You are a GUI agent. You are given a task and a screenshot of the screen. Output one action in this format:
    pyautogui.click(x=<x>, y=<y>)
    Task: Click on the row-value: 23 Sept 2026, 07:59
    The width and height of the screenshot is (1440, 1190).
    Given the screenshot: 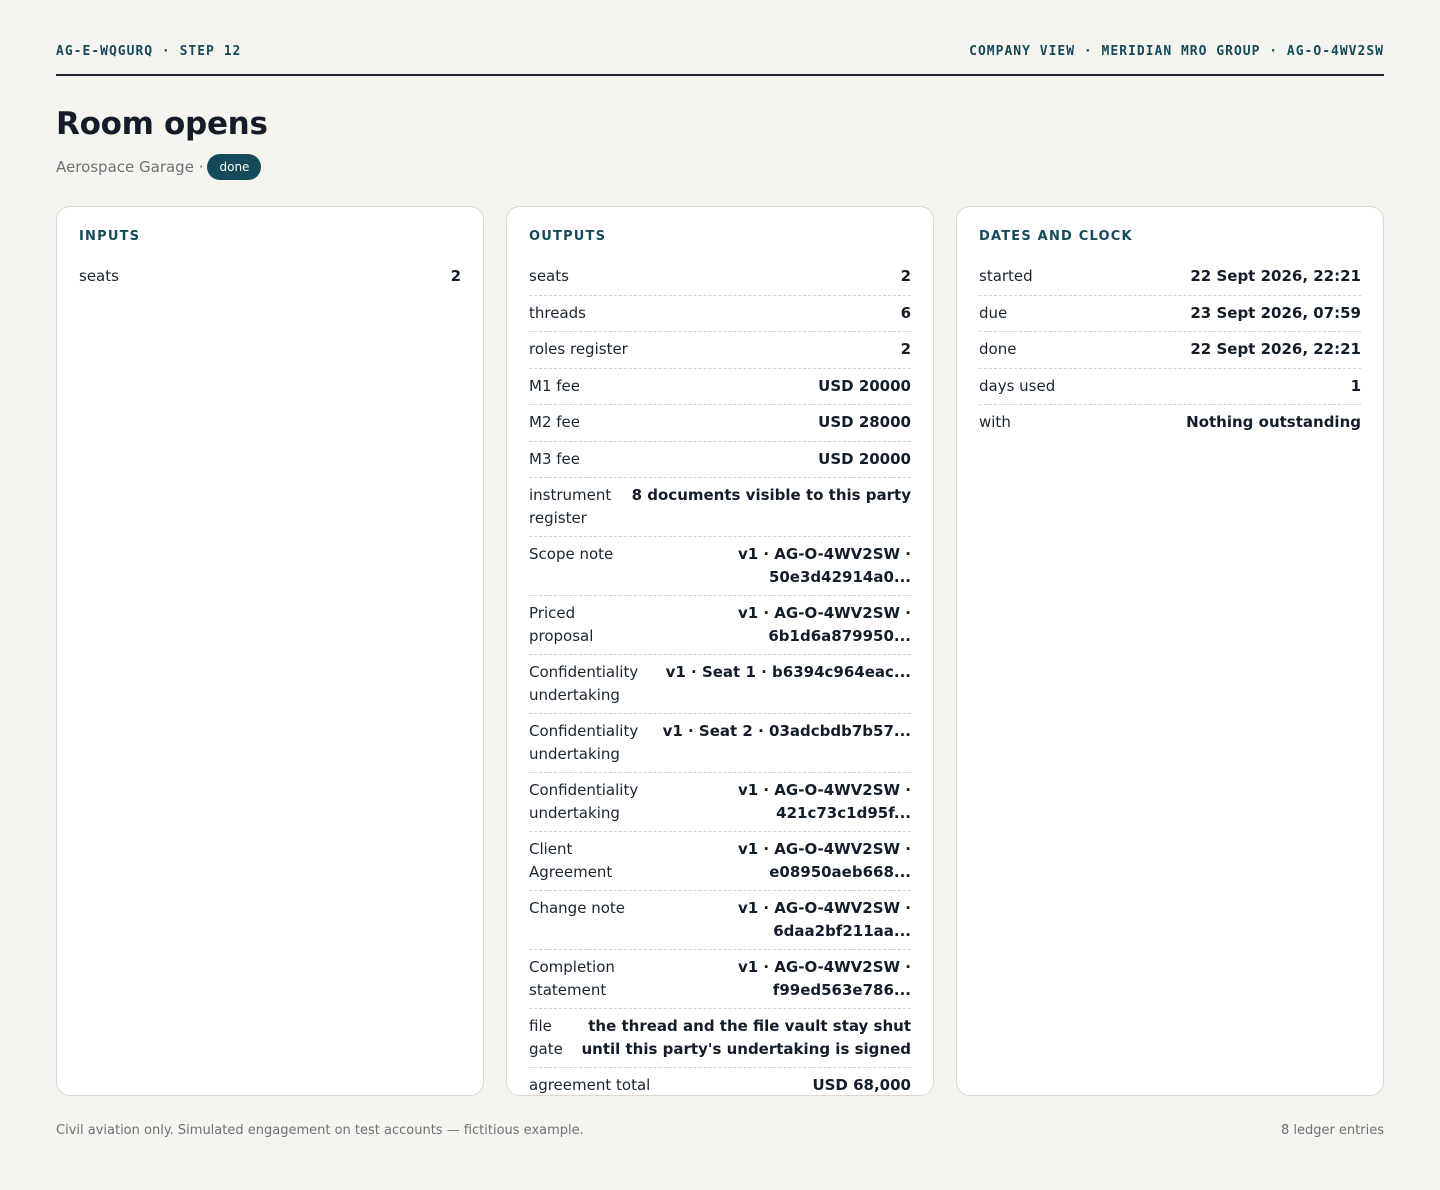 What is the action you would take?
    pyautogui.click(x=1275, y=312)
    